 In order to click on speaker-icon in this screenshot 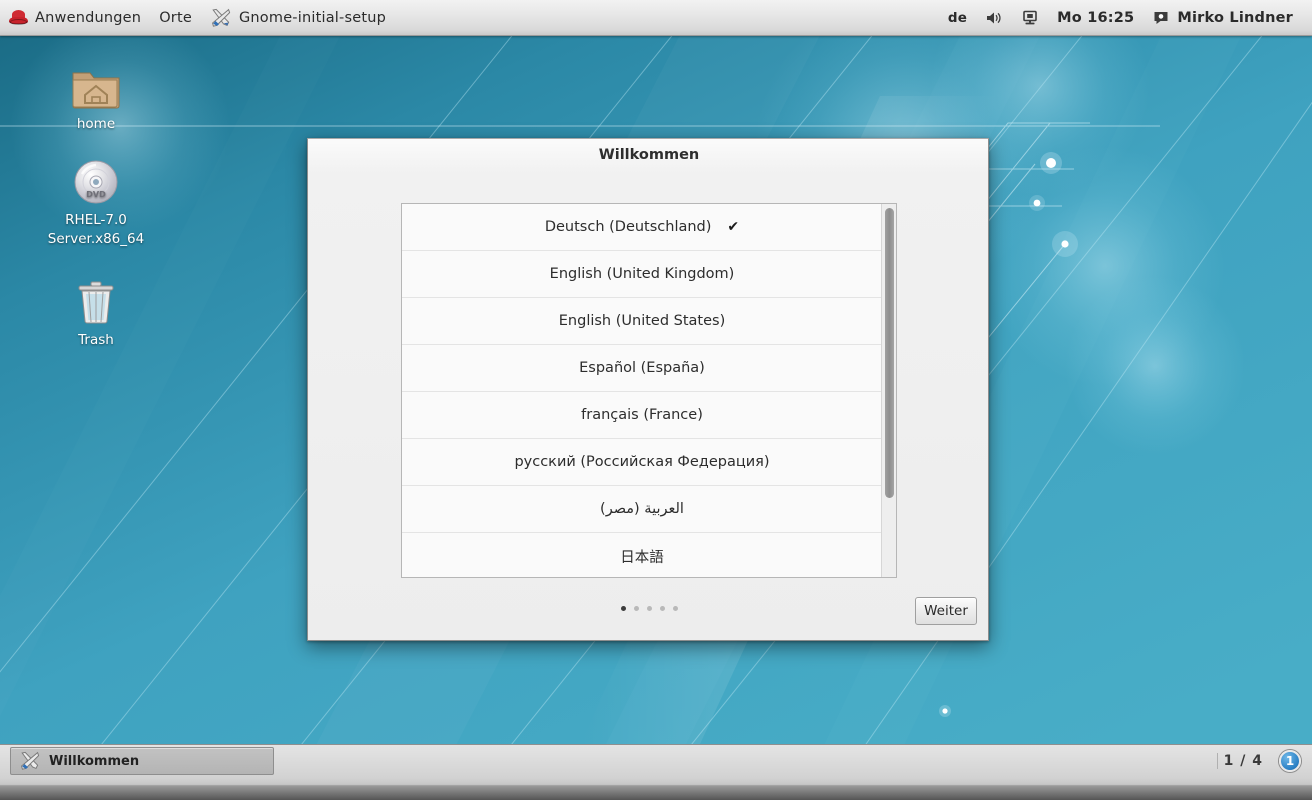, I will do `click(994, 17)`.